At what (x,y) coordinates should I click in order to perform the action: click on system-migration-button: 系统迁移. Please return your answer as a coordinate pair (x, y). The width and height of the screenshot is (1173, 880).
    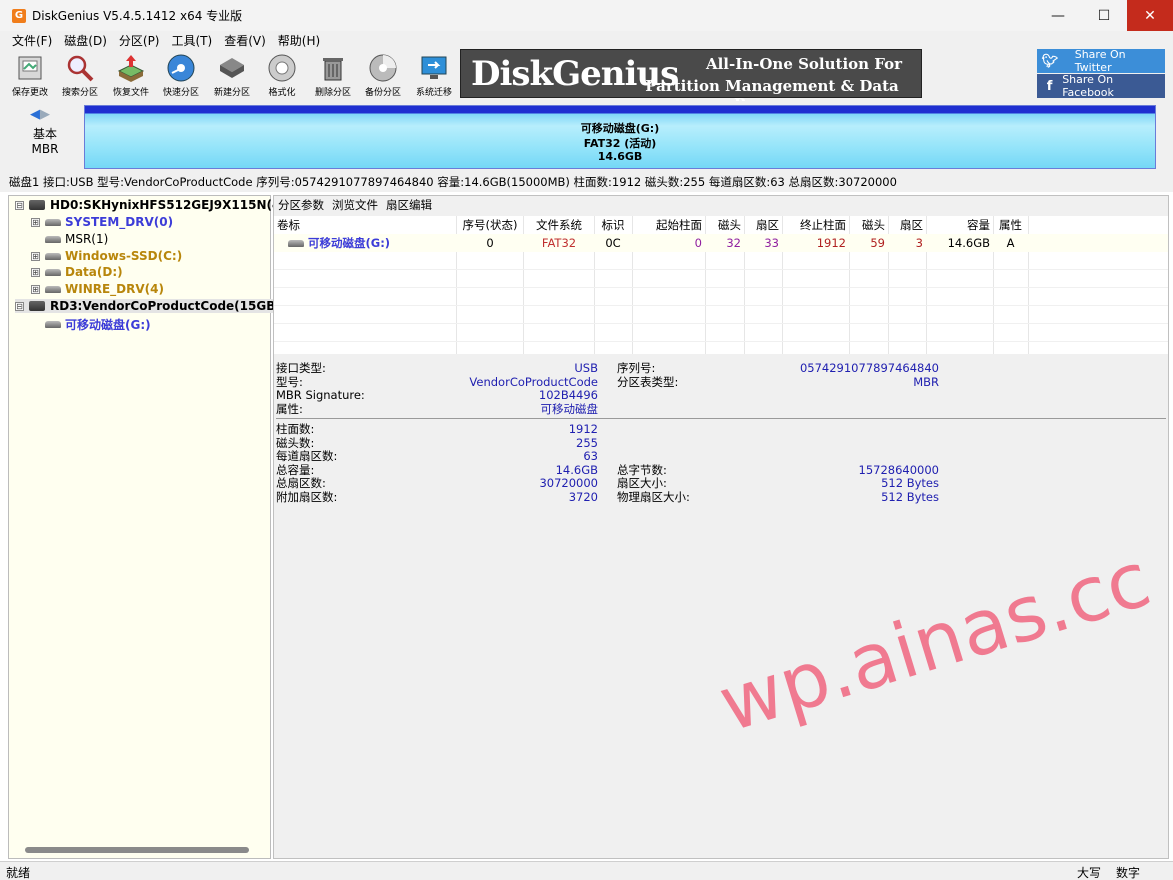
    Looking at the image, I should click on (434, 74).